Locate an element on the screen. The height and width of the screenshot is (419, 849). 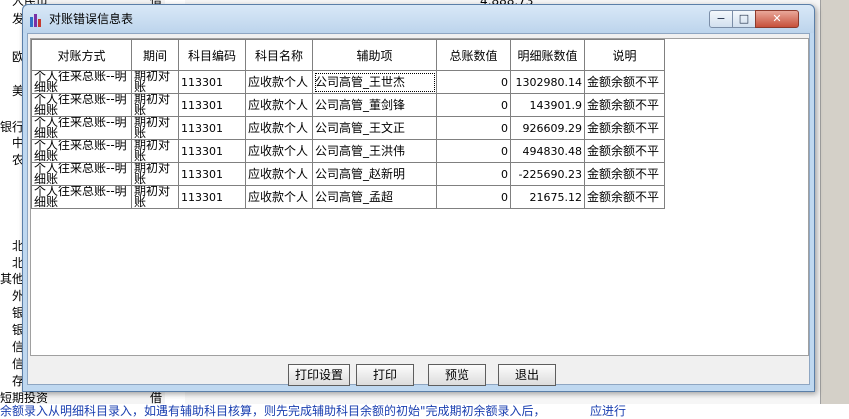
column-header: 明细账数值 is located at coordinates (547, 55).